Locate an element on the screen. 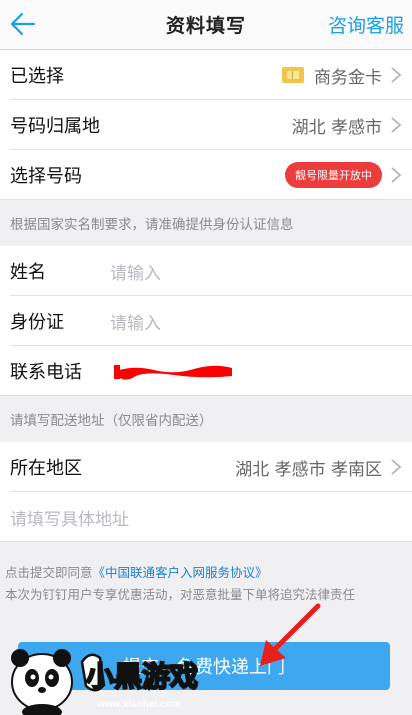 This screenshot has height=715, width=412. nav-bar: 资料填写 咨询客服 is located at coordinates (206, 25).